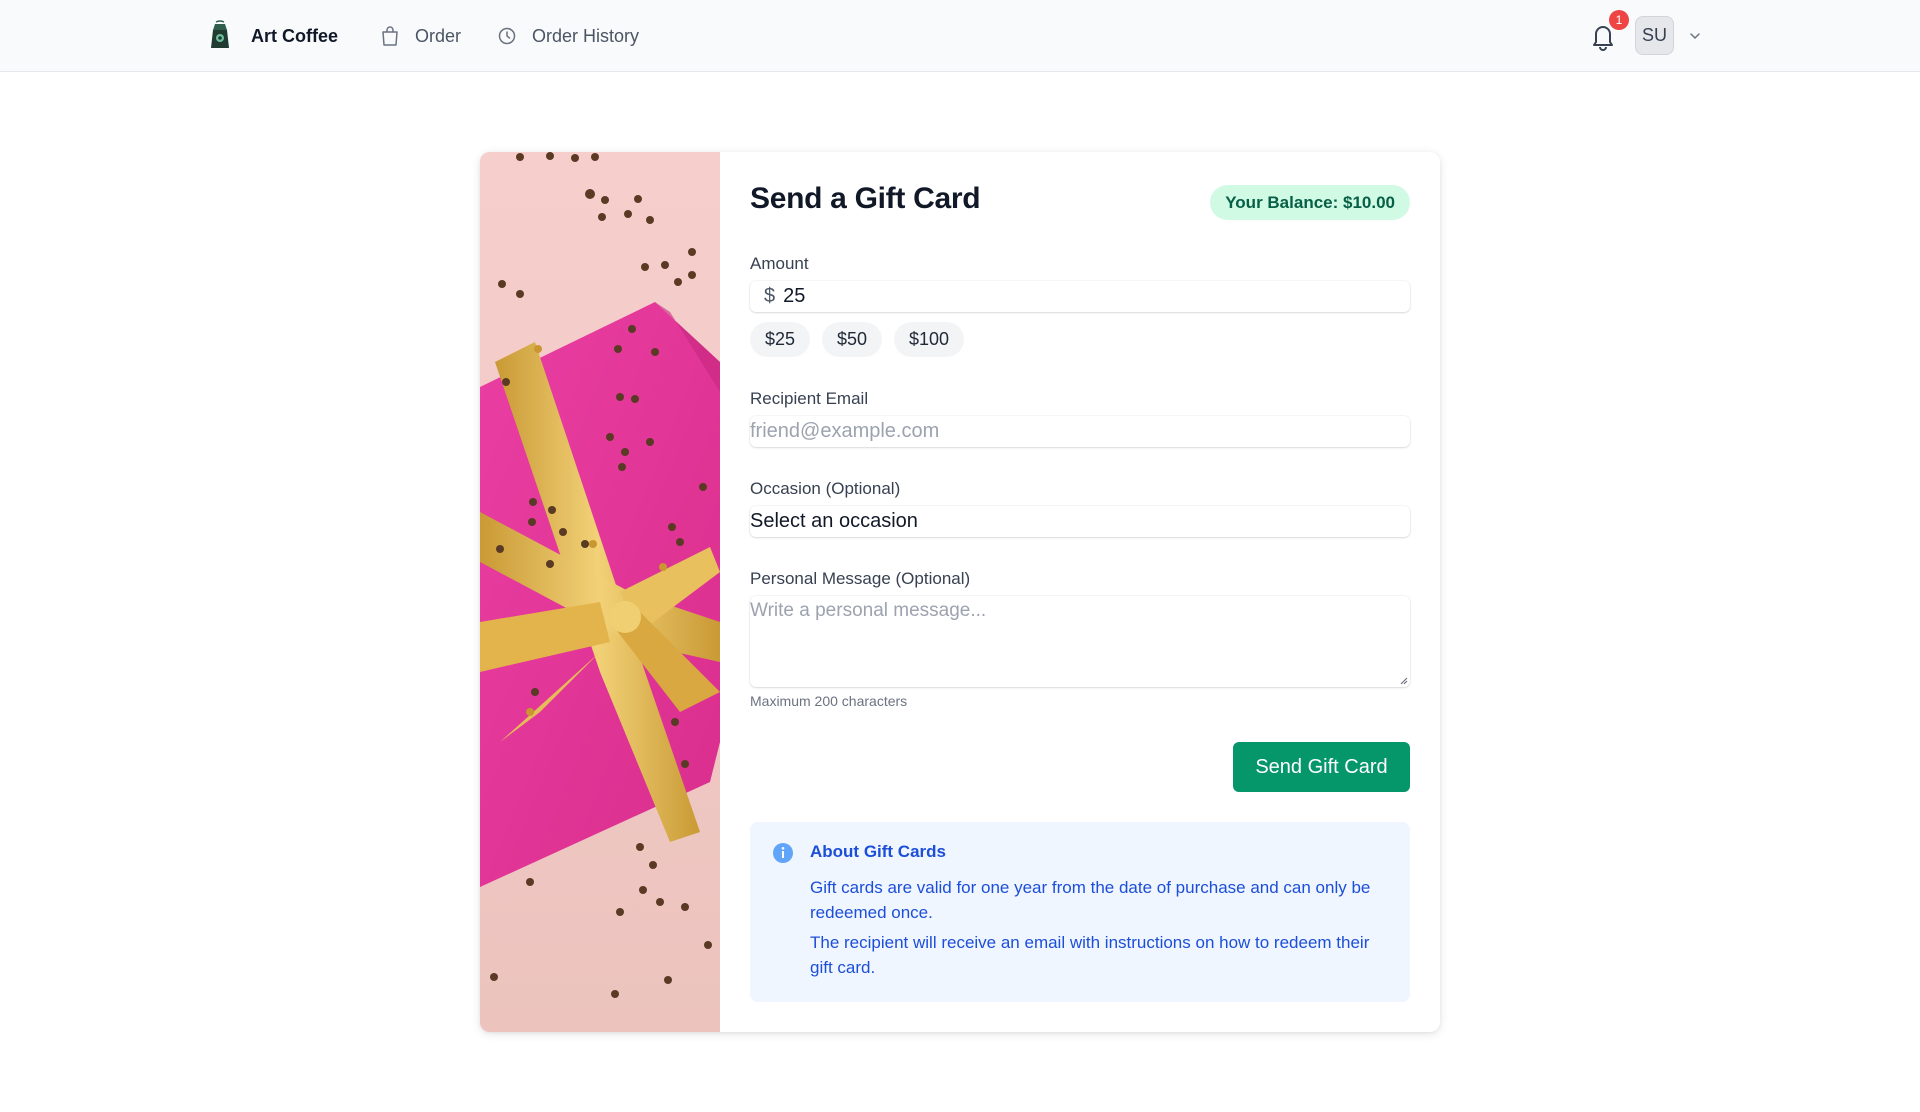 Image resolution: width=1920 pixels, height=1112 pixels. I want to click on brand: Art Coffee, so click(271, 36).